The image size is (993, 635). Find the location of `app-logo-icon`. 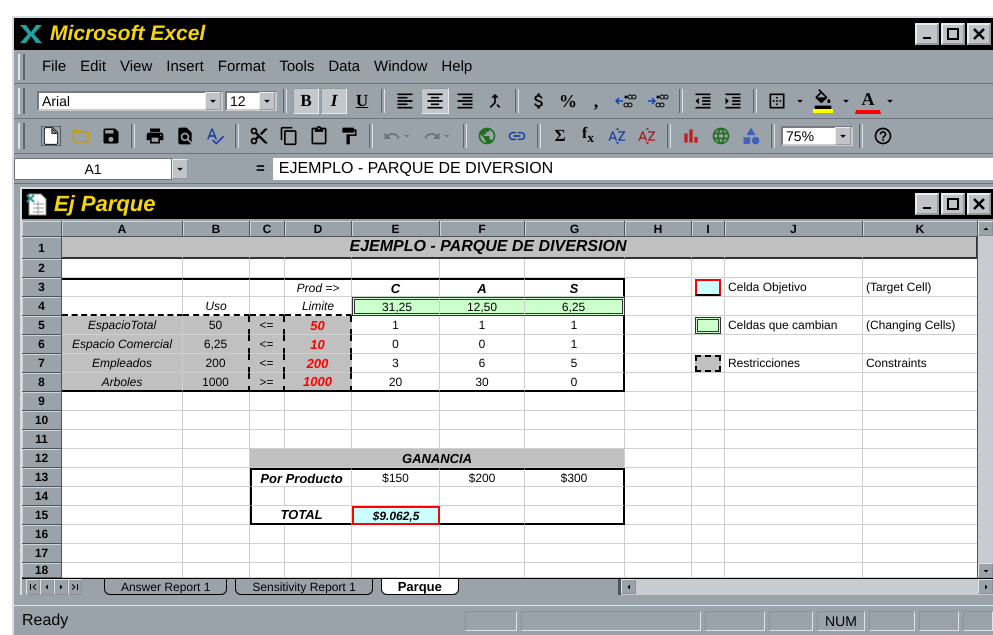

app-logo-icon is located at coordinates (31, 34).